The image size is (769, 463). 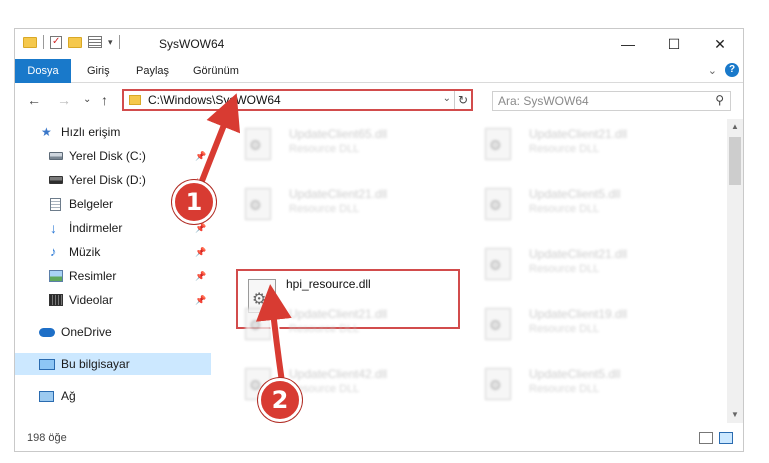 I want to click on address-path: C:\Windows\SysWOW64, so click(x=214, y=100).